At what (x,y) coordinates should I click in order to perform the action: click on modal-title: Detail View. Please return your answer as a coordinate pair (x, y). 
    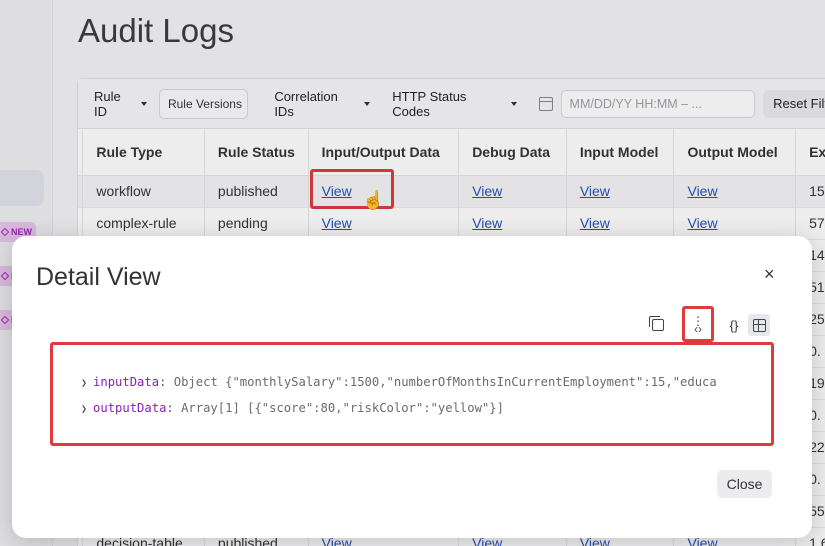
    Looking at the image, I should click on (98, 277).